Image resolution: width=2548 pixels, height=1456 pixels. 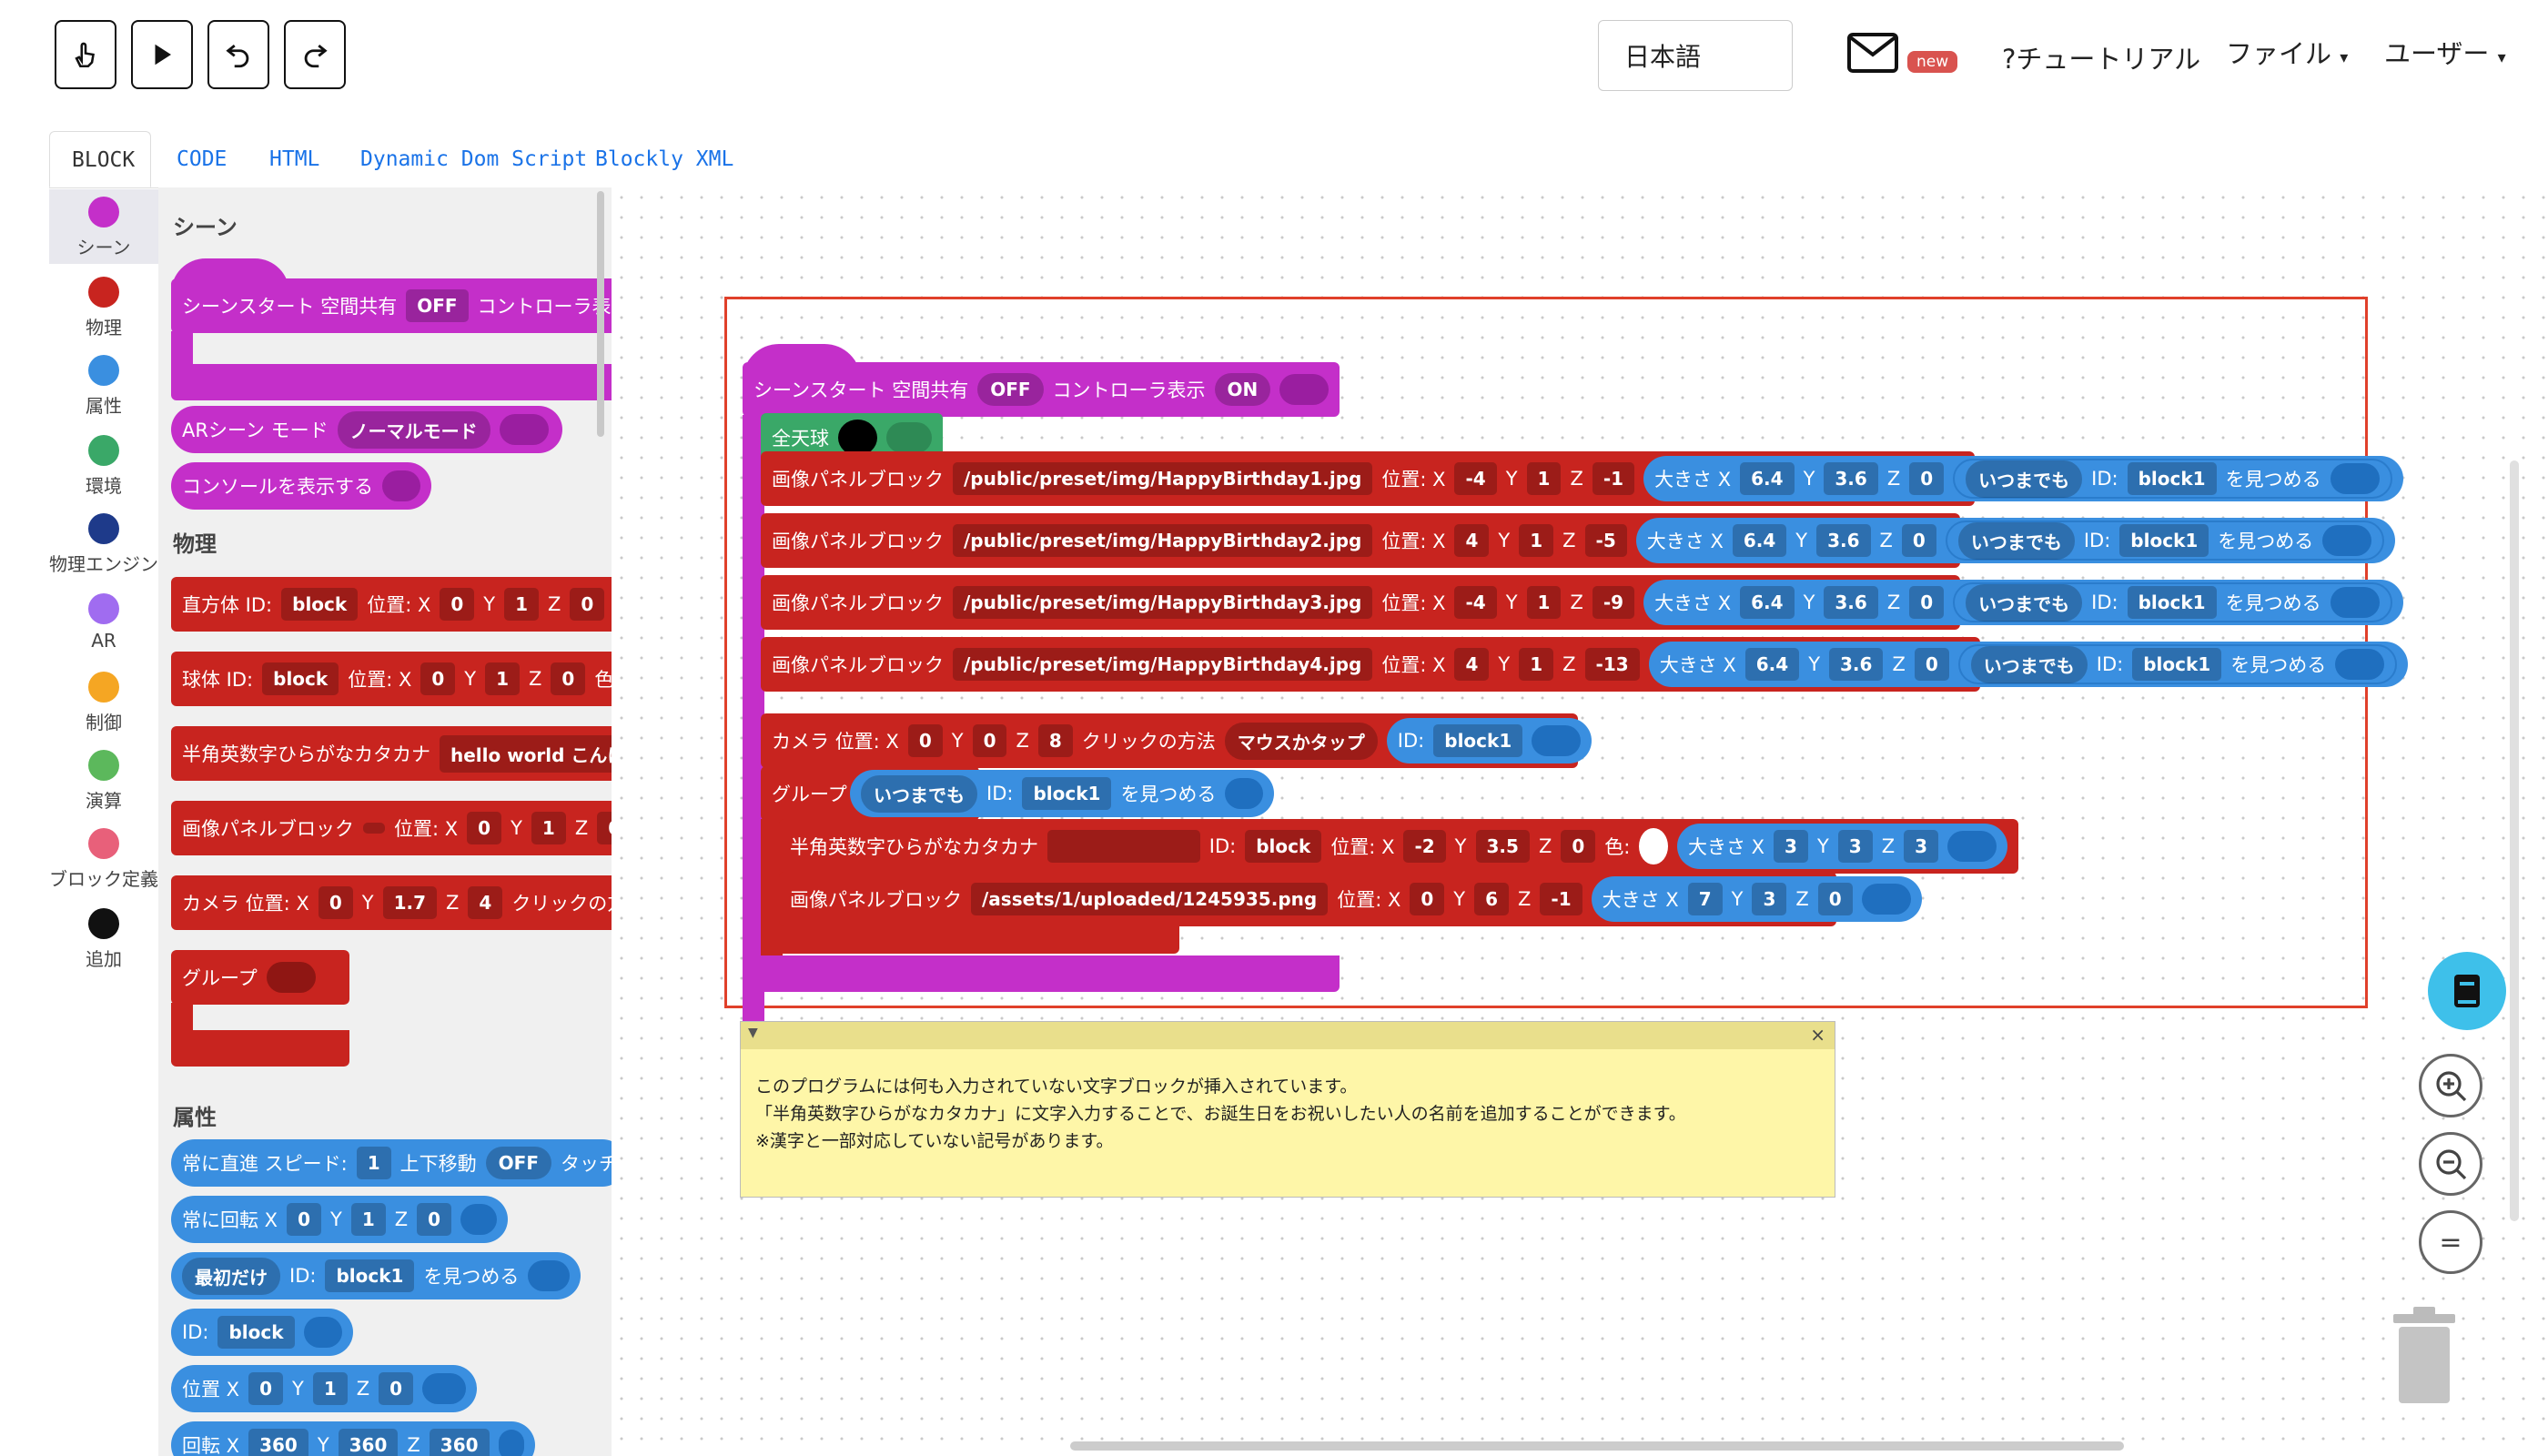 What do you see at coordinates (104, 940) in the screenshot?
I see `category-add: 追加` at bounding box center [104, 940].